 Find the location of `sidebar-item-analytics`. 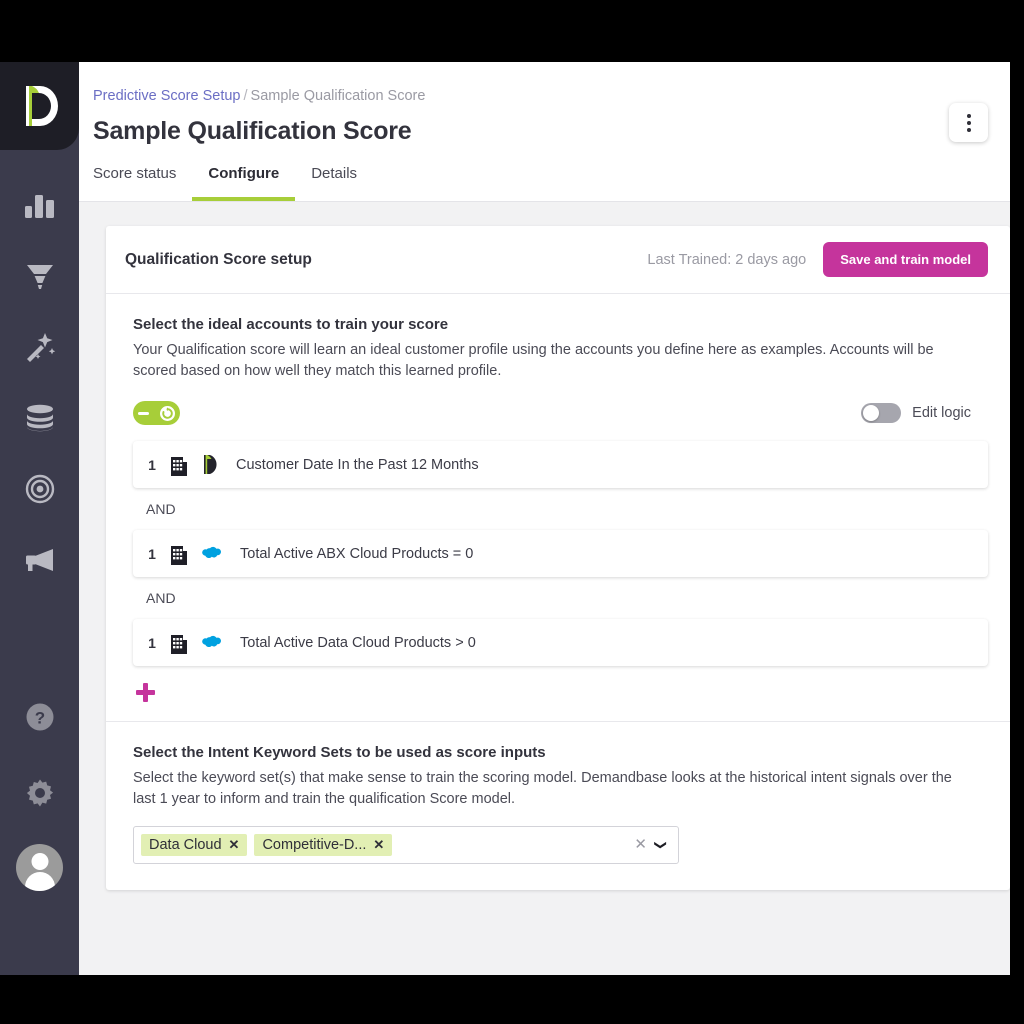

sidebar-item-analytics is located at coordinates (40, 205).